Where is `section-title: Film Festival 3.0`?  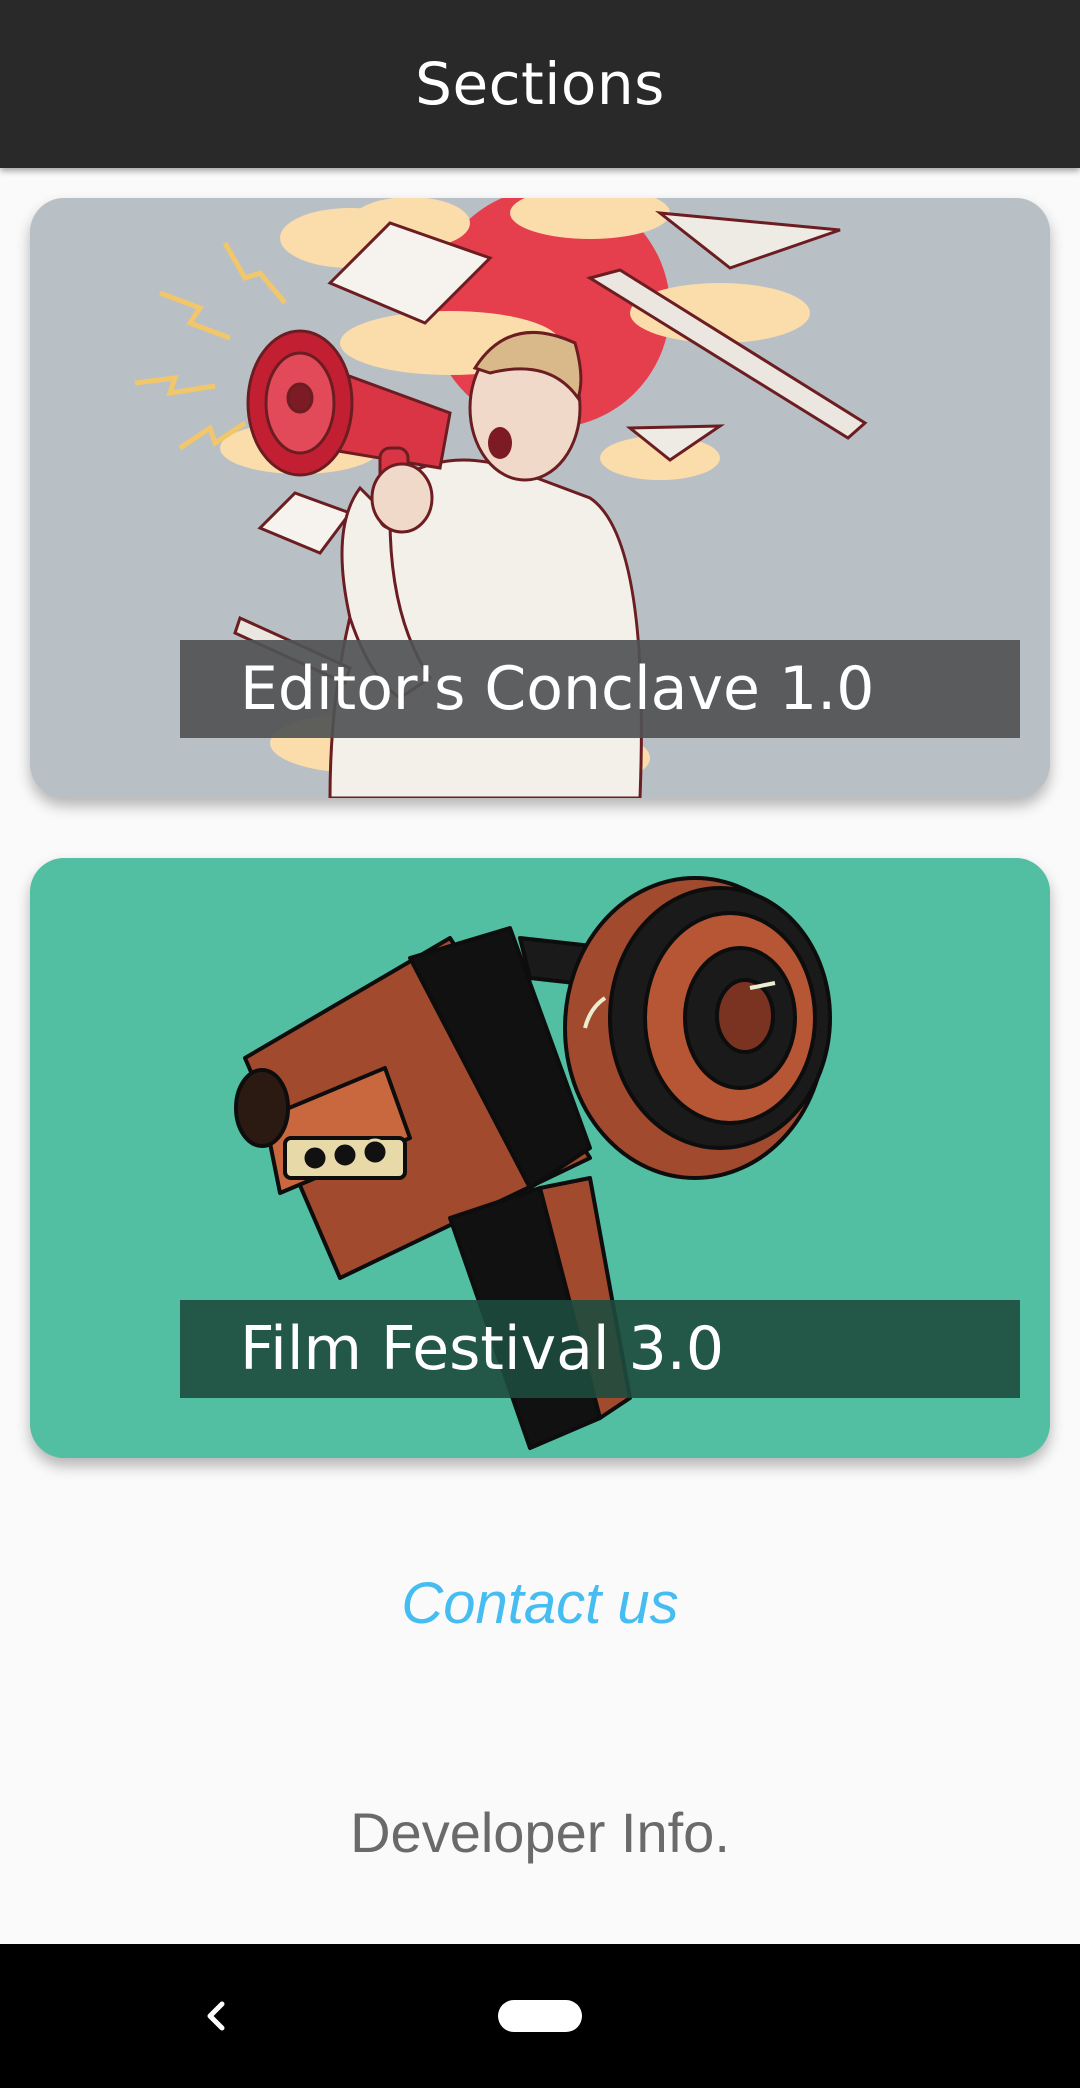 section-title: Film Festival 3.0 is located at coordinates (482, 1349).